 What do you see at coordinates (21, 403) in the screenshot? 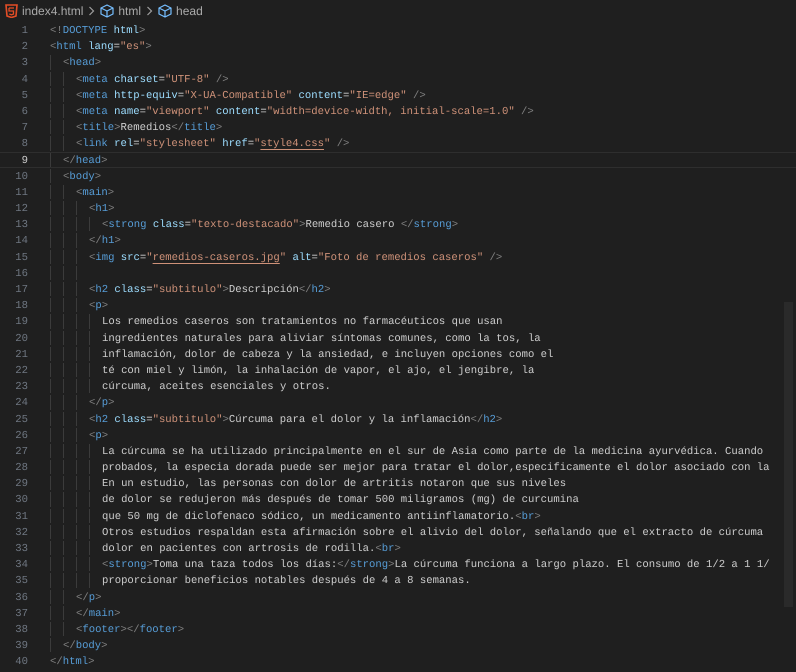
I see `line-number: 24` at bounding box center [21, 403].